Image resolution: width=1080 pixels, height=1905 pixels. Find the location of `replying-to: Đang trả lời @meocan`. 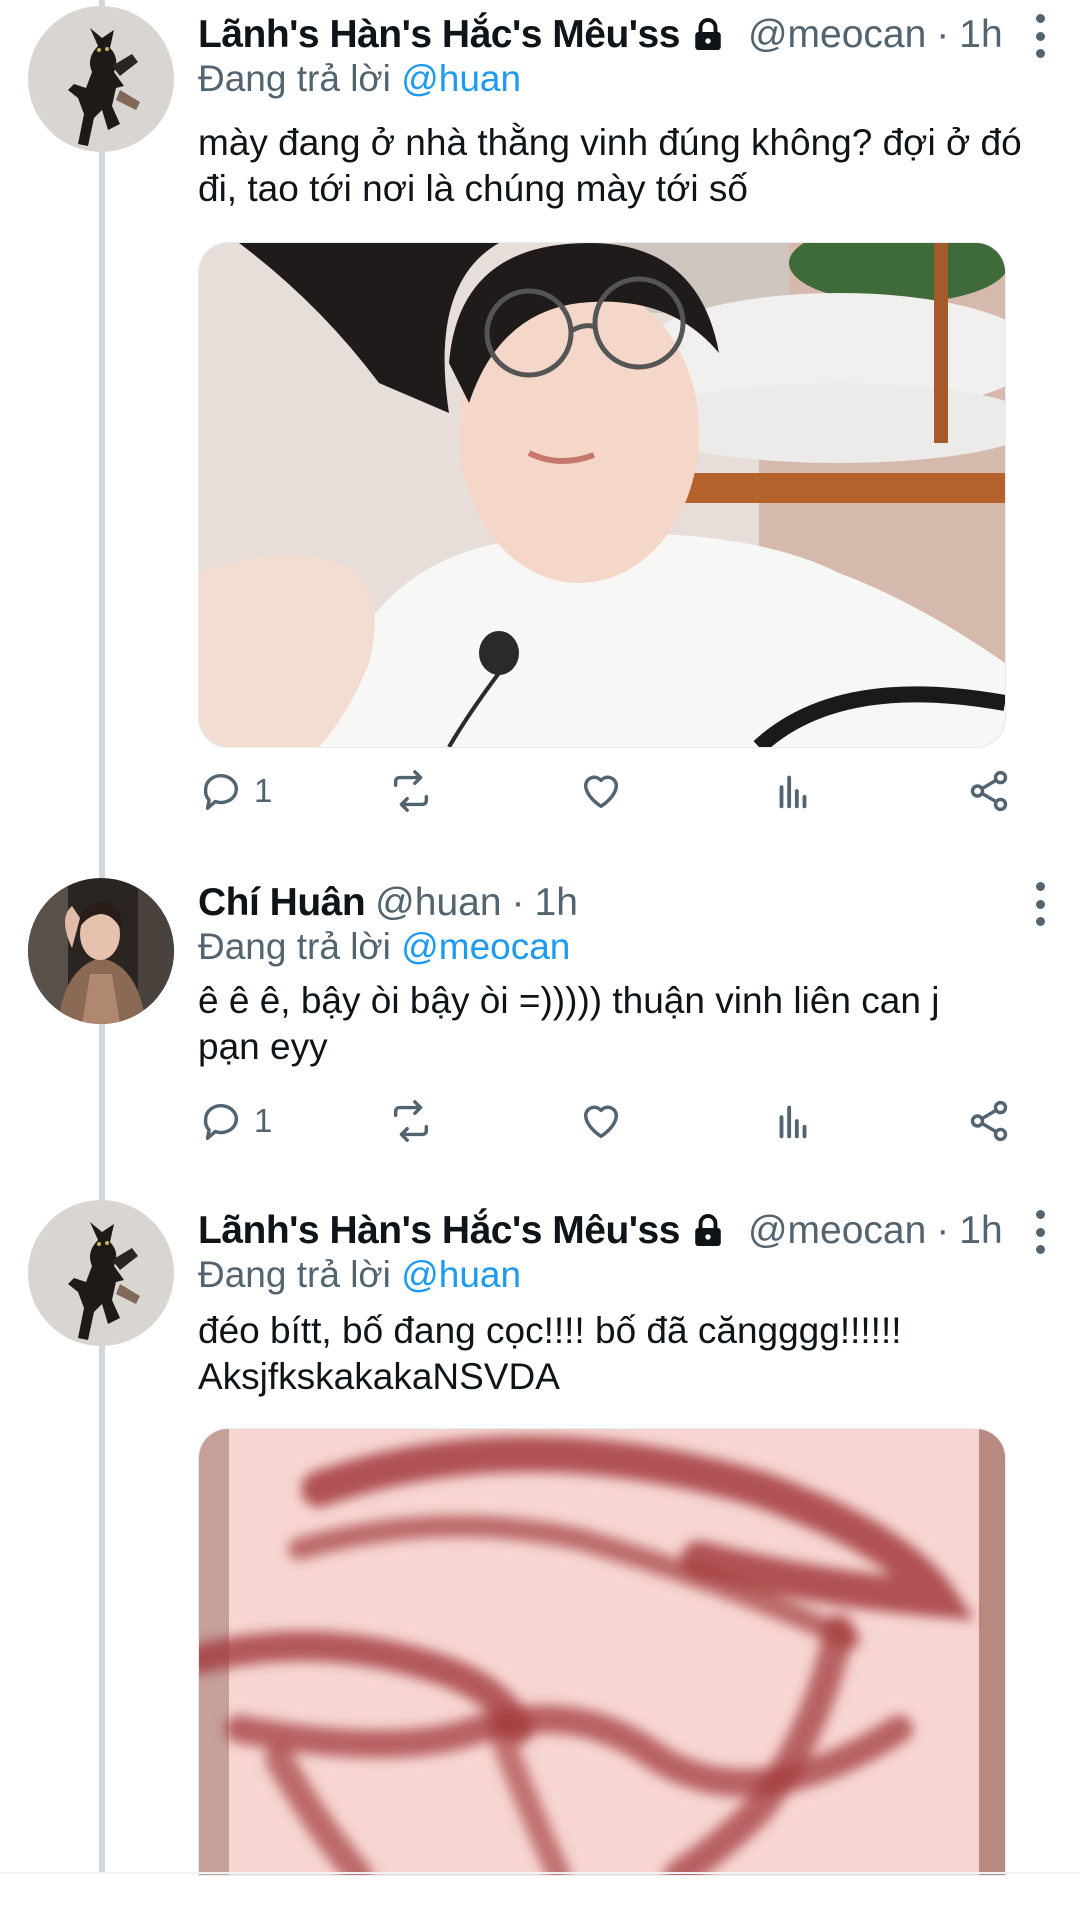

replying-to: Đang trả lời @meocan is located at coordinates (384, 949).